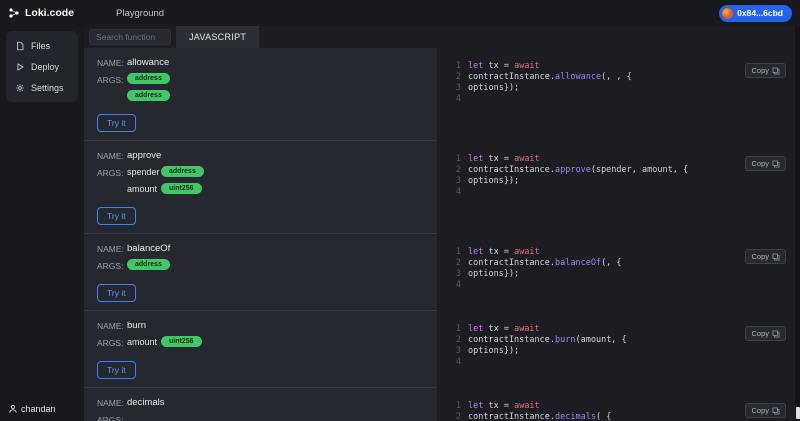 The height and width of the screenshot is (421, 800). What do you see at coordinates (146, 402) in the screenshot?
I see `function-name: decimals` at bounding box center [146, 402].